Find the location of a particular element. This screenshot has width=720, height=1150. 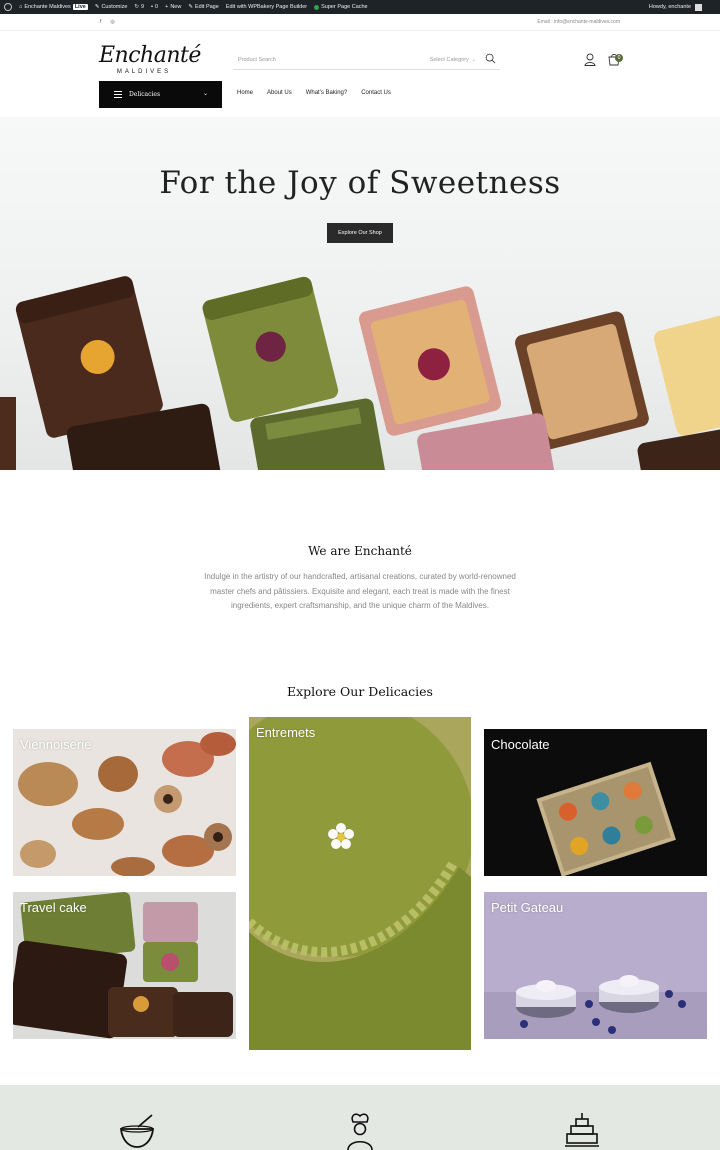

edit-with-label: Edit with WPBakery Page Builder is located at coordinates (266, 7).